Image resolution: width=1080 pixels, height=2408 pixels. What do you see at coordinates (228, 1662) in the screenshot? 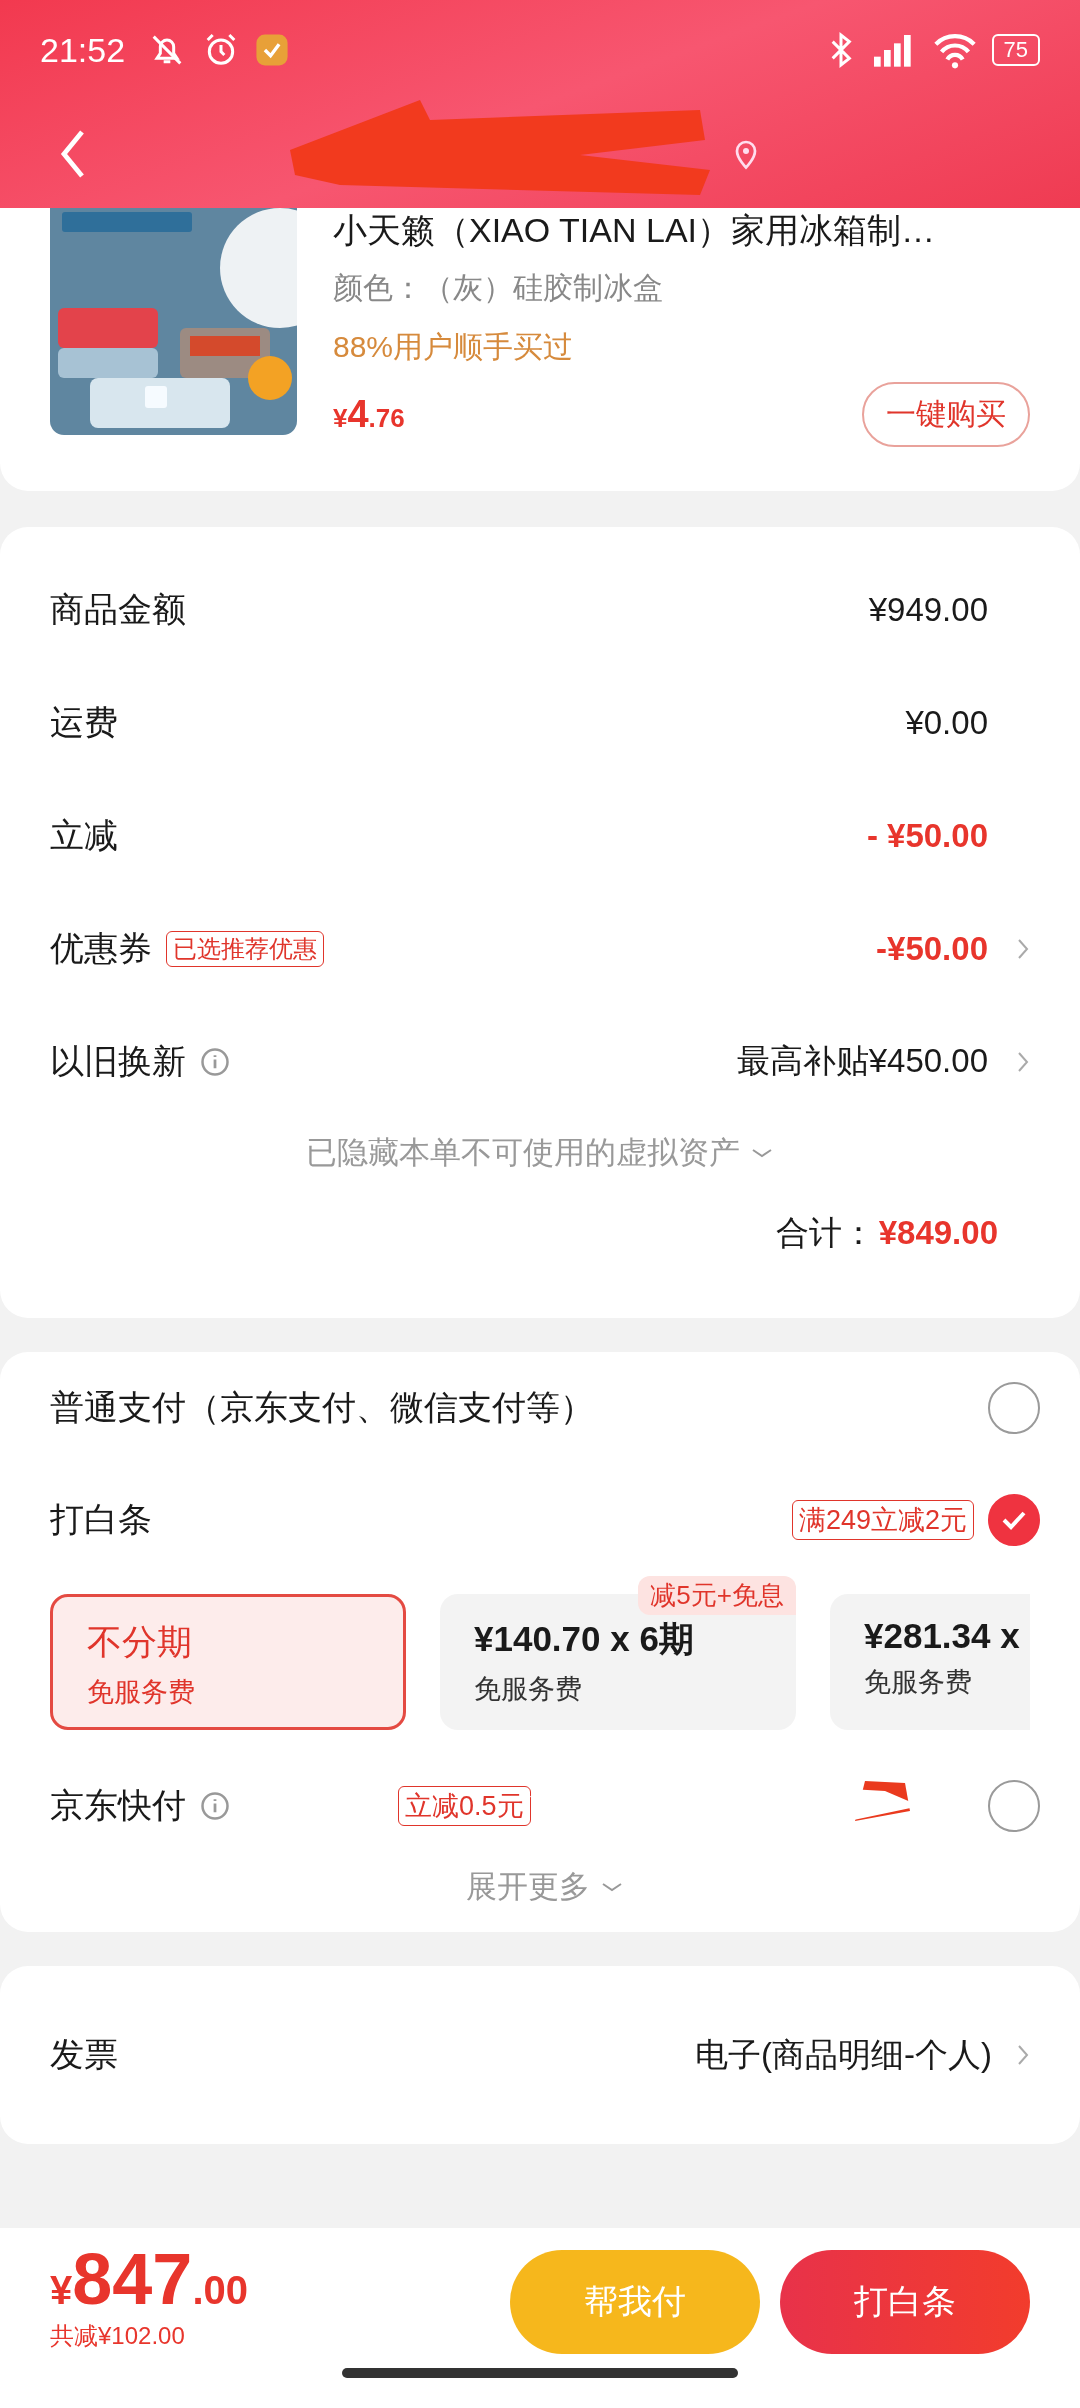
I see `installment-option: 不分期 免服务费` at bounding box center [228, 1662].